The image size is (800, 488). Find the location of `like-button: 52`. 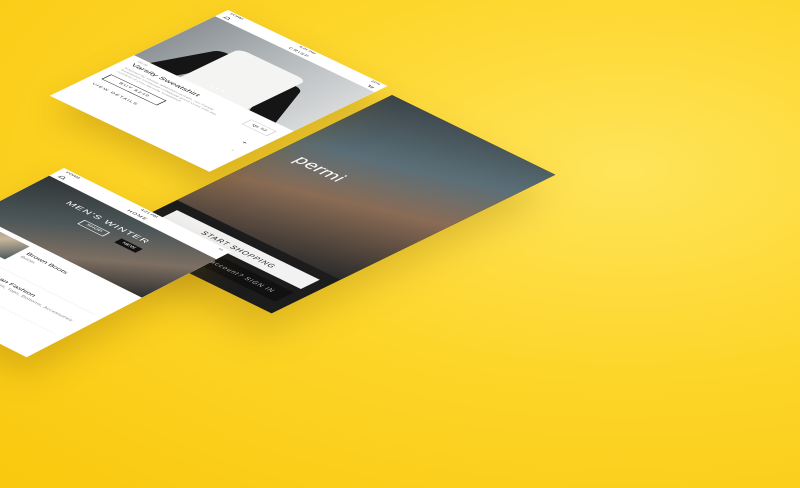

like-button: 52 is located at coordinates (259, 128).